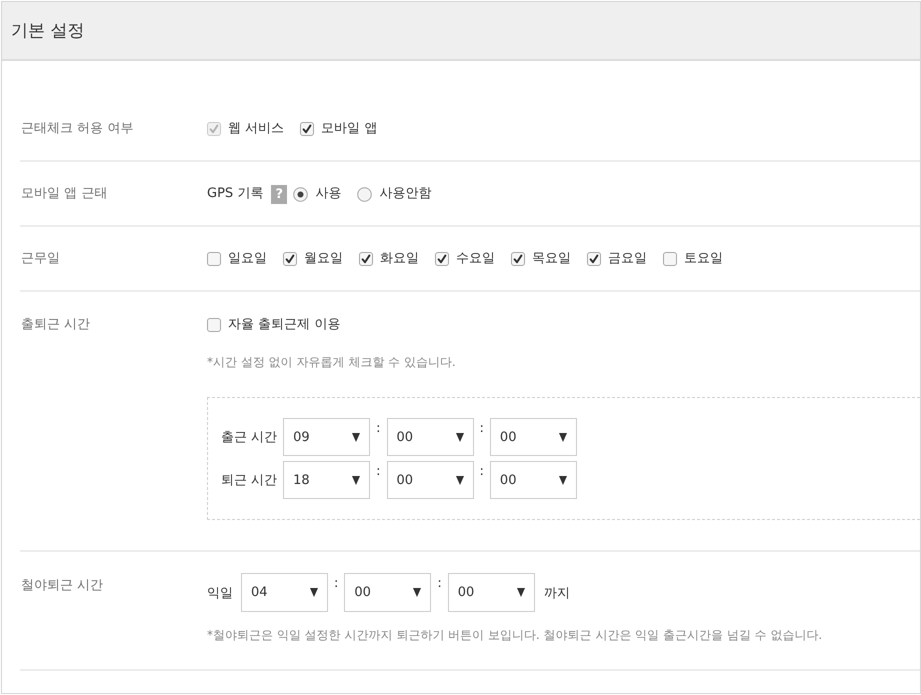 The width and height of the screenshot is (921, 695). I want to click on option-label: 화요일, so click(399, 259).